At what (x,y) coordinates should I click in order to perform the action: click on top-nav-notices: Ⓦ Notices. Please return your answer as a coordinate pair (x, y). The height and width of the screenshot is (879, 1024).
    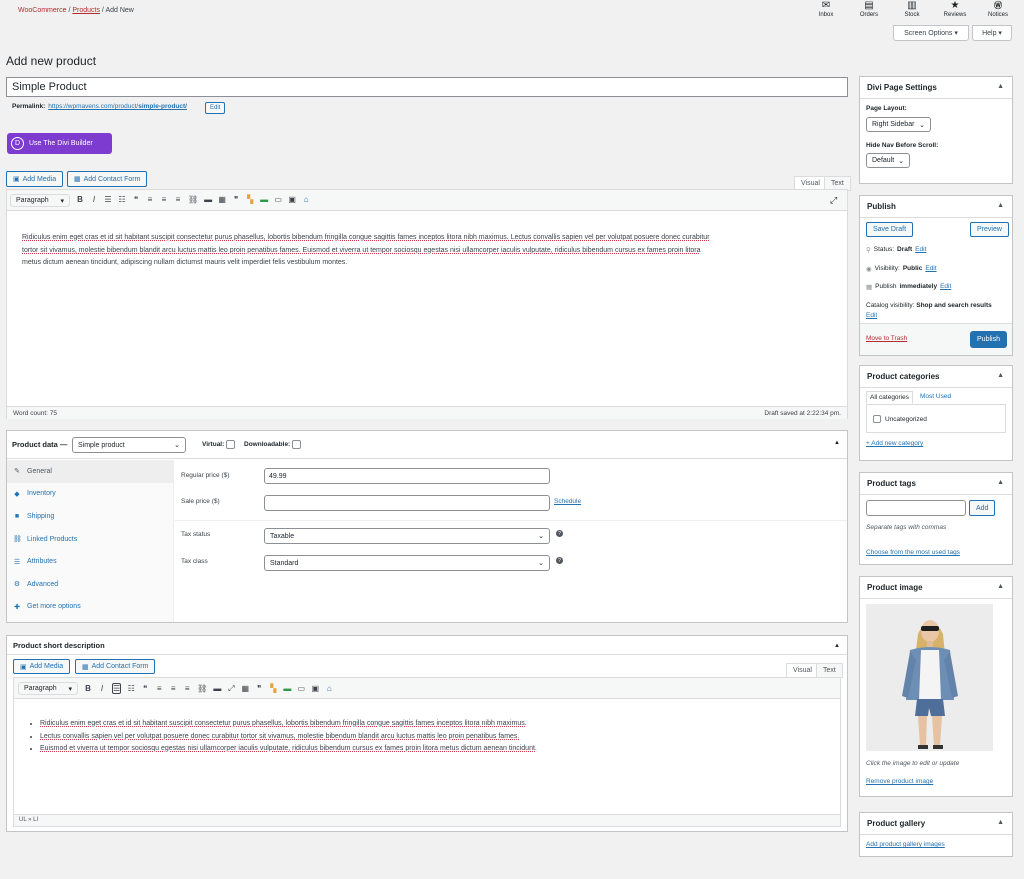
    Looking at the image, I should click on (998, 12).